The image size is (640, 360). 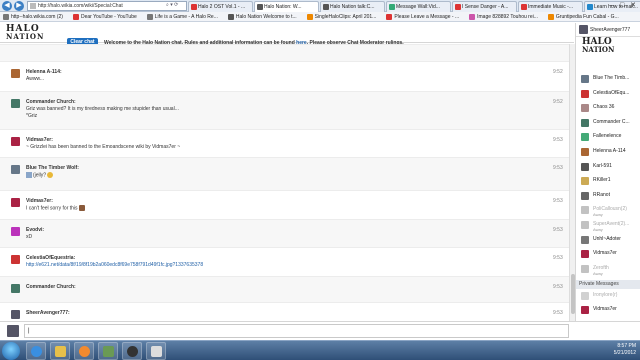 What do you see at coordinates (44, 72) in the screenshot?
I see `message-username: Helenna A-114:` at bounding box center [44, 72].